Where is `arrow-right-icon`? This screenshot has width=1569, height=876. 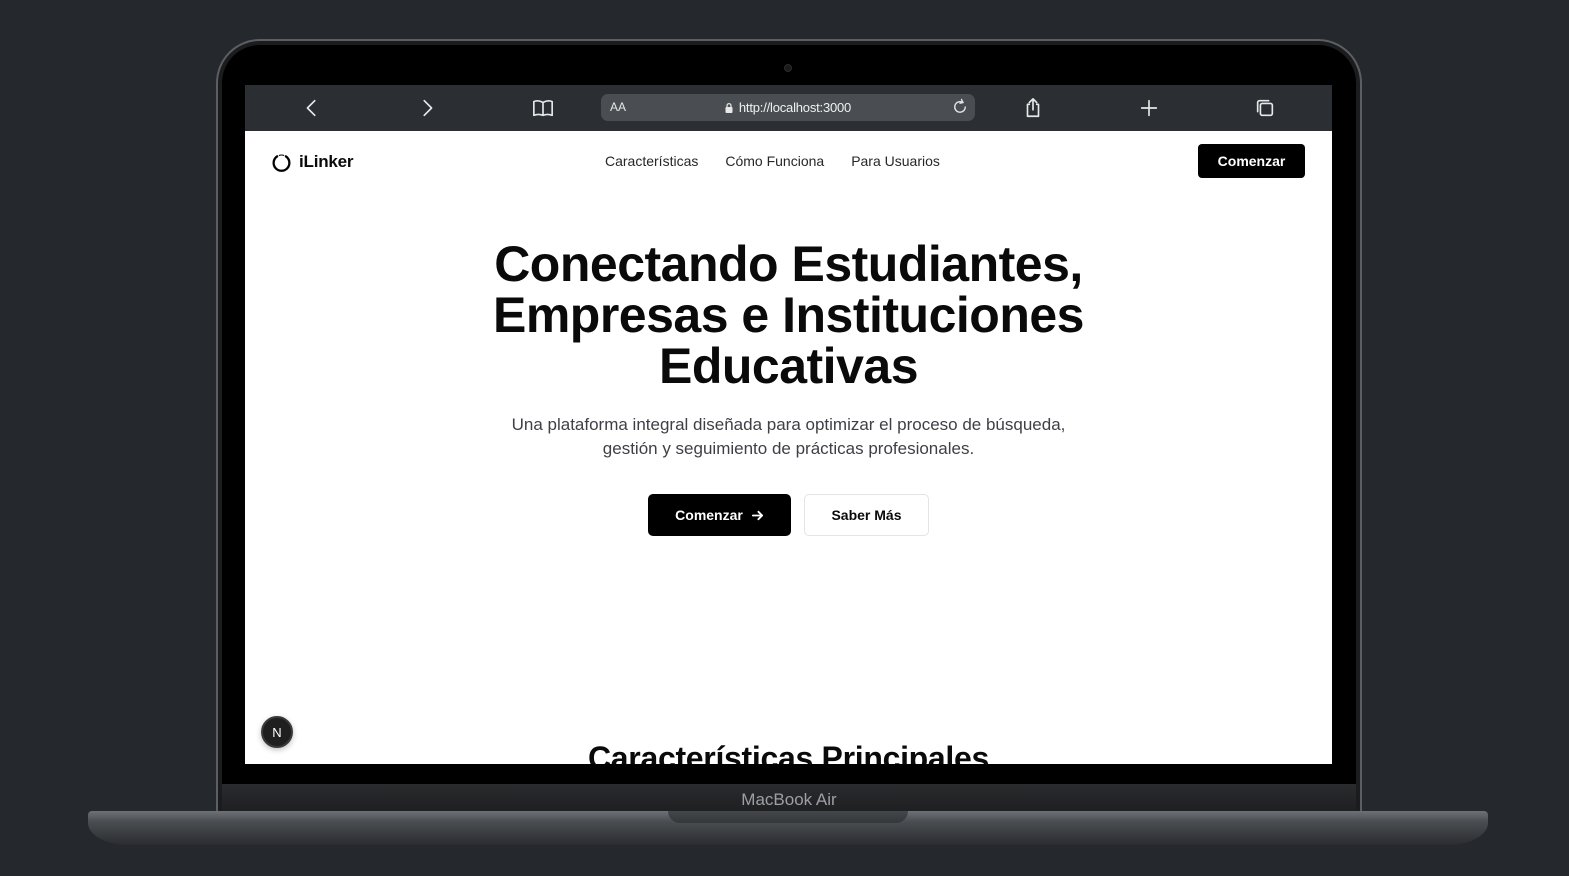
arrow-right-icon is located at coordinates (757, 515).